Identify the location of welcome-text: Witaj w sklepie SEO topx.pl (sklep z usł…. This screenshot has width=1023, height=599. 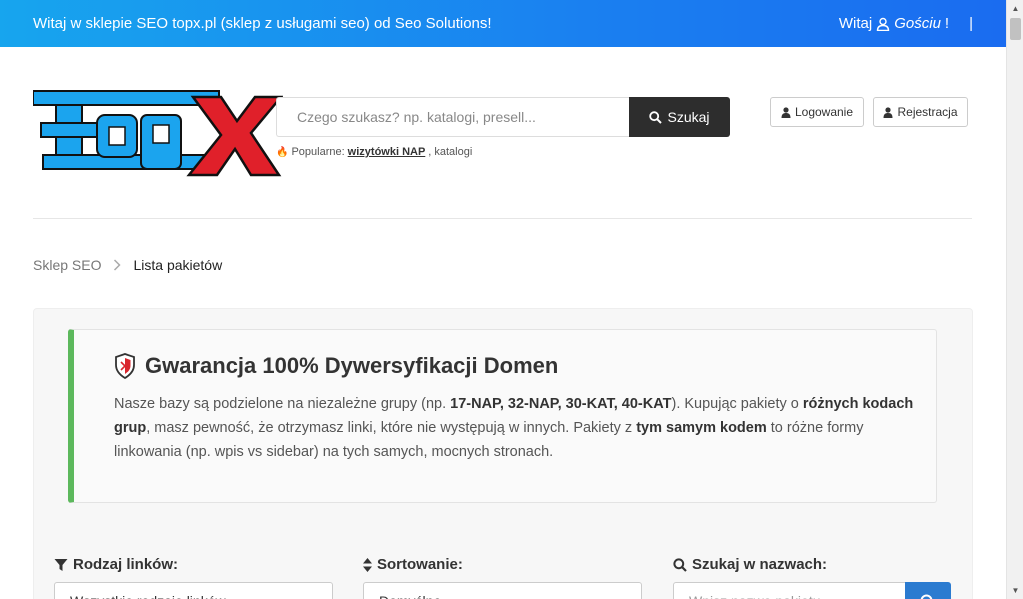
(262, 23).